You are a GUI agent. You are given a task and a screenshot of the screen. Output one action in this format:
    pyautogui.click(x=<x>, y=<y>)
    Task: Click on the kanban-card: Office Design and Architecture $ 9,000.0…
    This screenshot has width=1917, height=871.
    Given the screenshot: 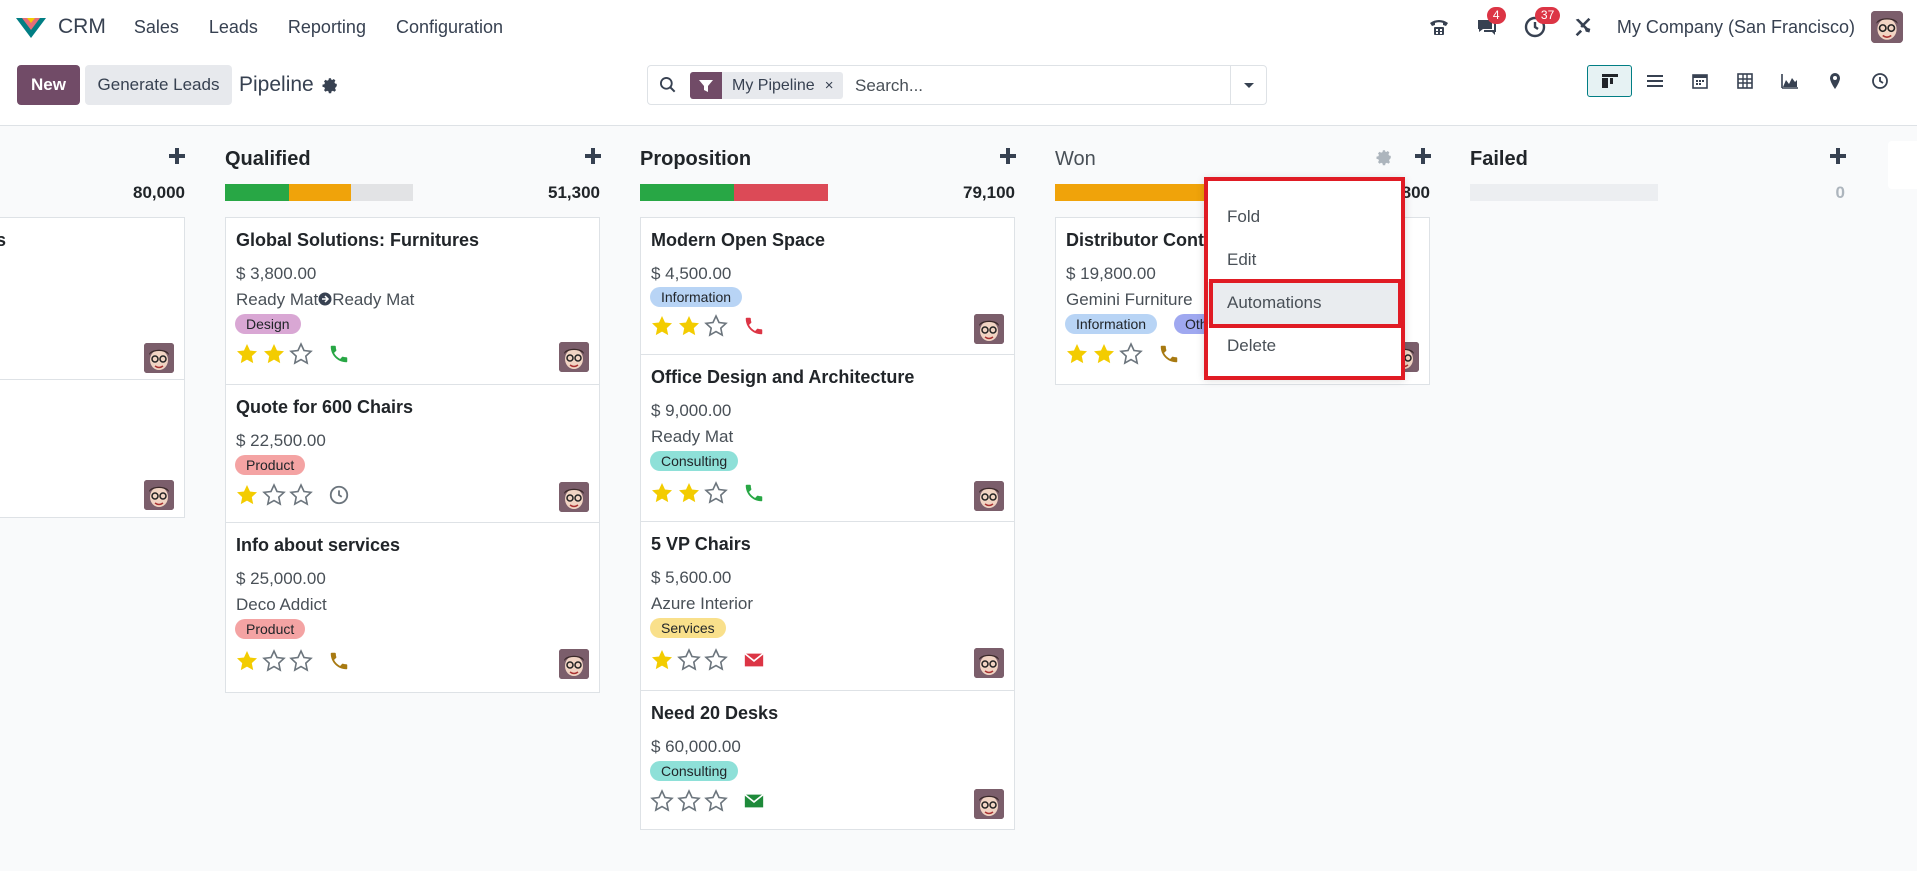 What is the action you would take?
    pyautogui.click(x=827, y=438)
    